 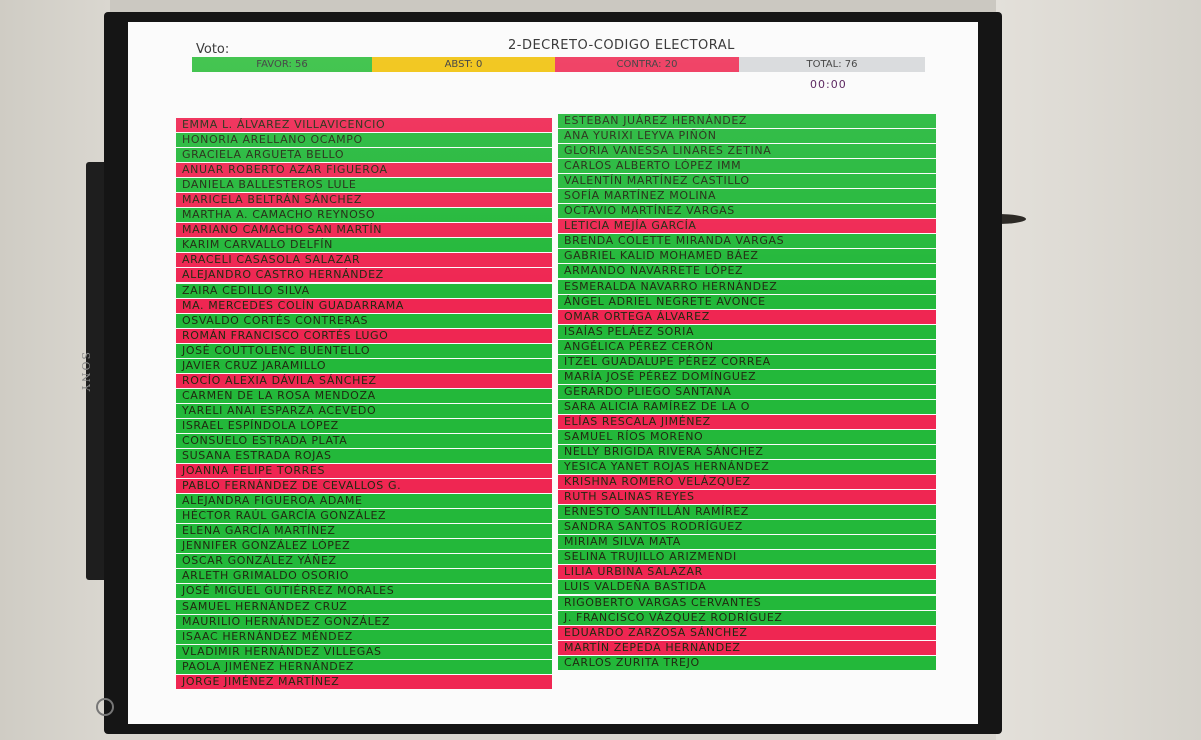 I want to click on deputy-vote-row: JOSÉ COUTTOLENC BUENTELLO, so click(x=364, y=350).